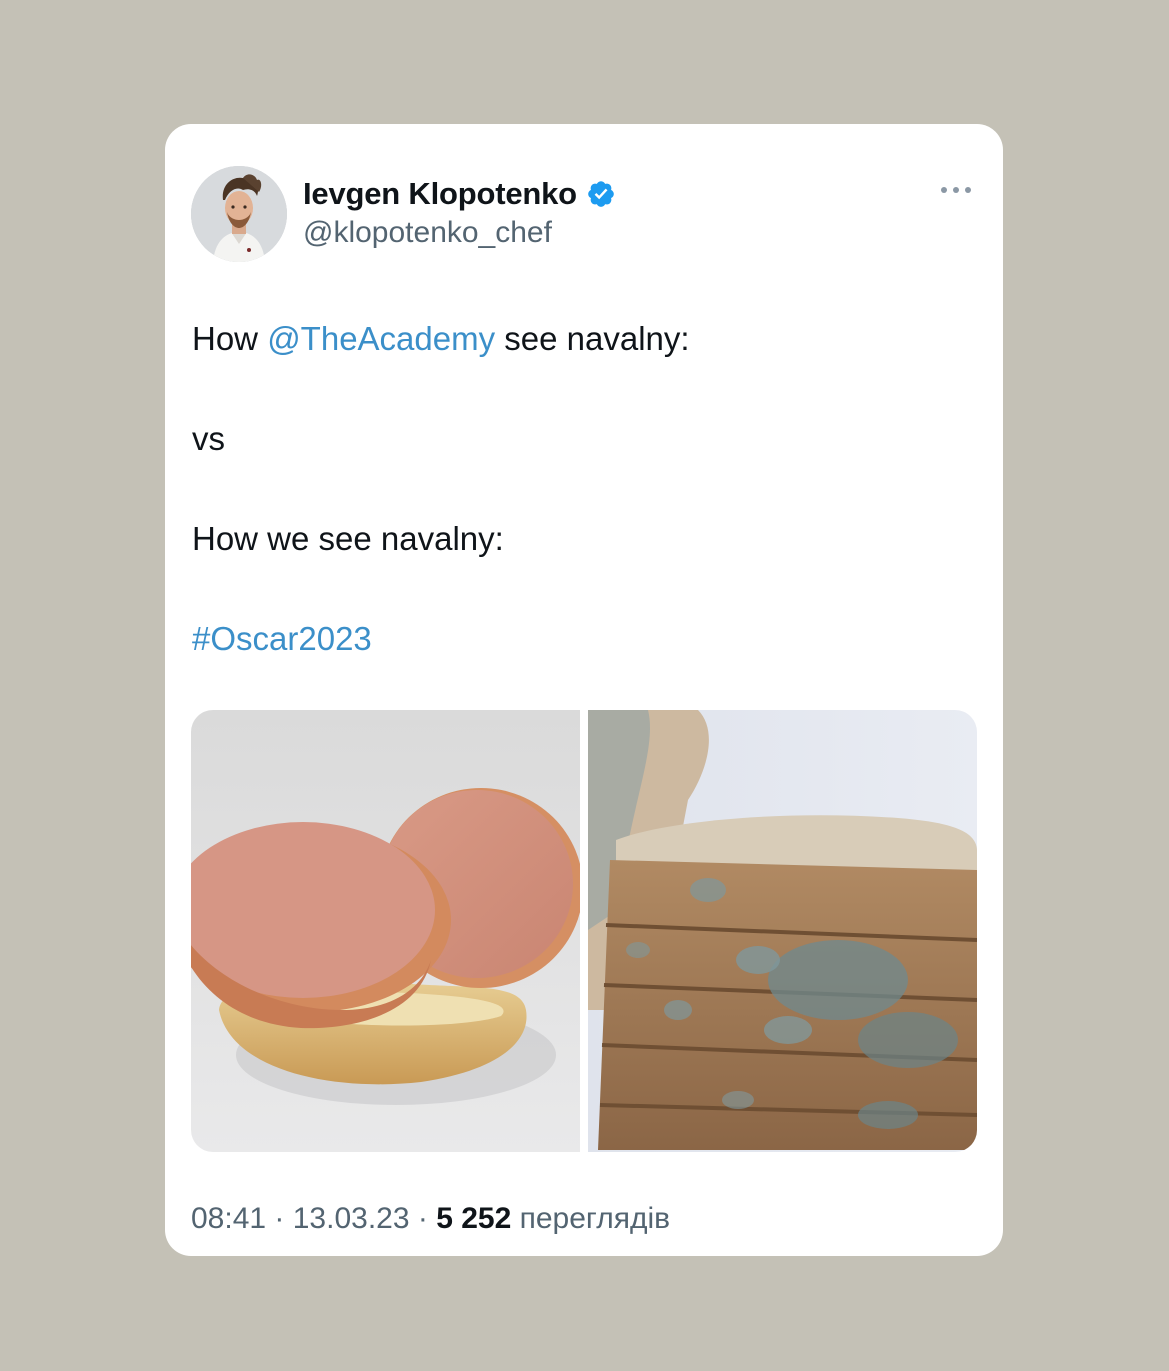  I want to click on tweet-line-1: How @TheAcademy see navalny:, so click(582, 338).